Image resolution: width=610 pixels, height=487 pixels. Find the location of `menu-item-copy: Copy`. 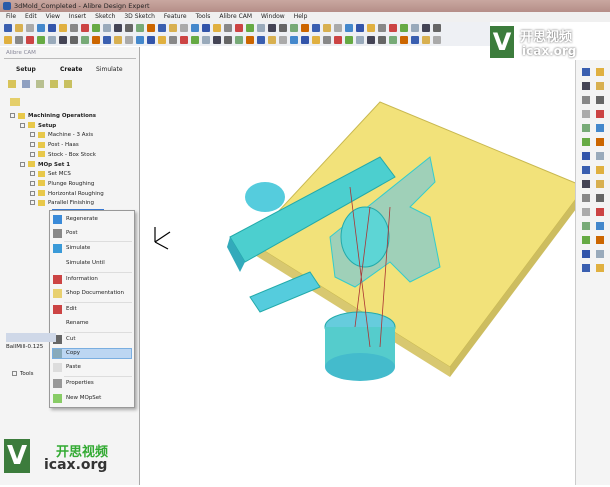

menu-item-copy: Copy is located at coordinates (73, 353).